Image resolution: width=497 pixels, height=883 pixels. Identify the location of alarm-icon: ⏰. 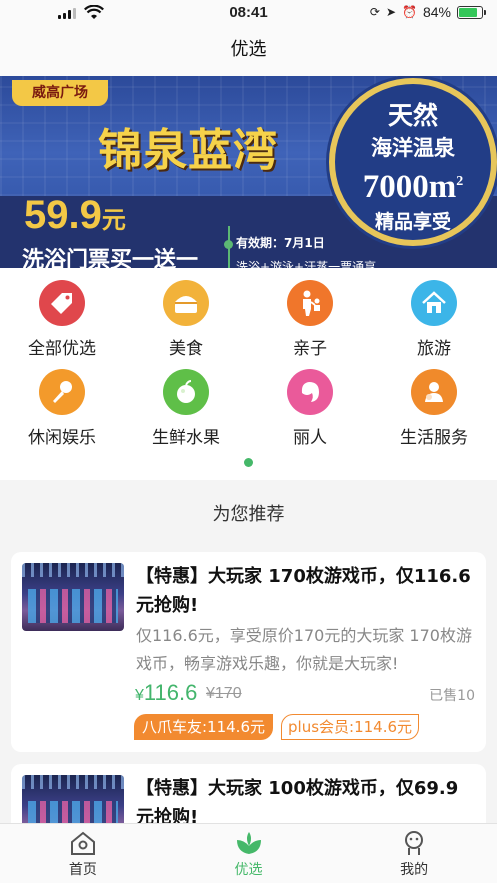
(409, 12).